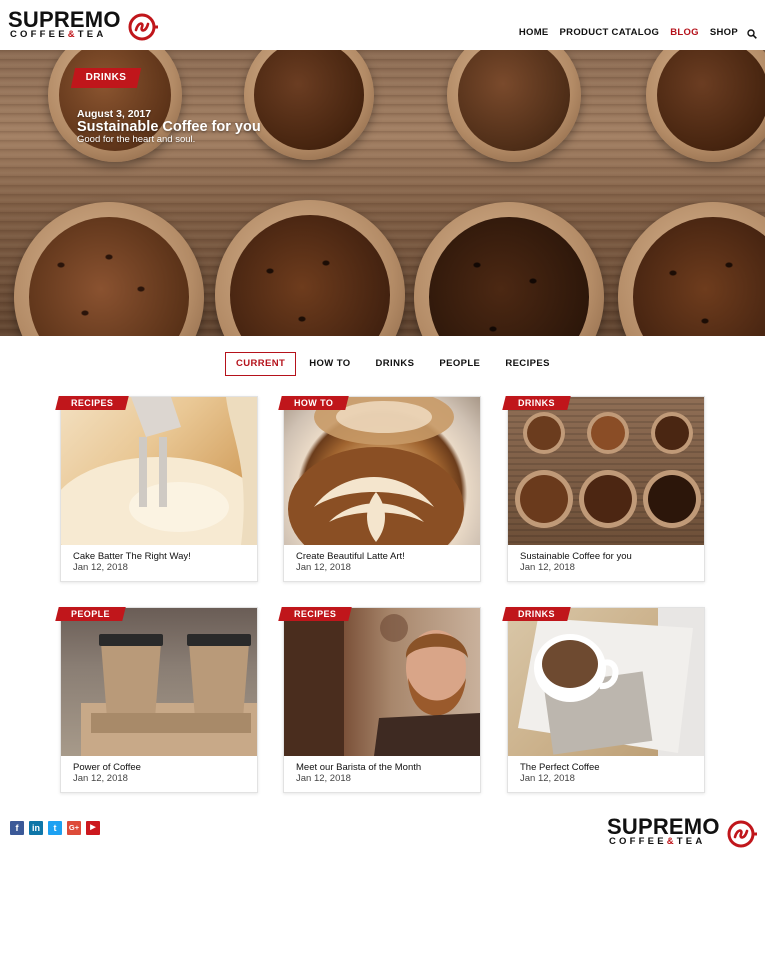  I want to click on hero-category-badge: DRINKS, so click(106, 78).